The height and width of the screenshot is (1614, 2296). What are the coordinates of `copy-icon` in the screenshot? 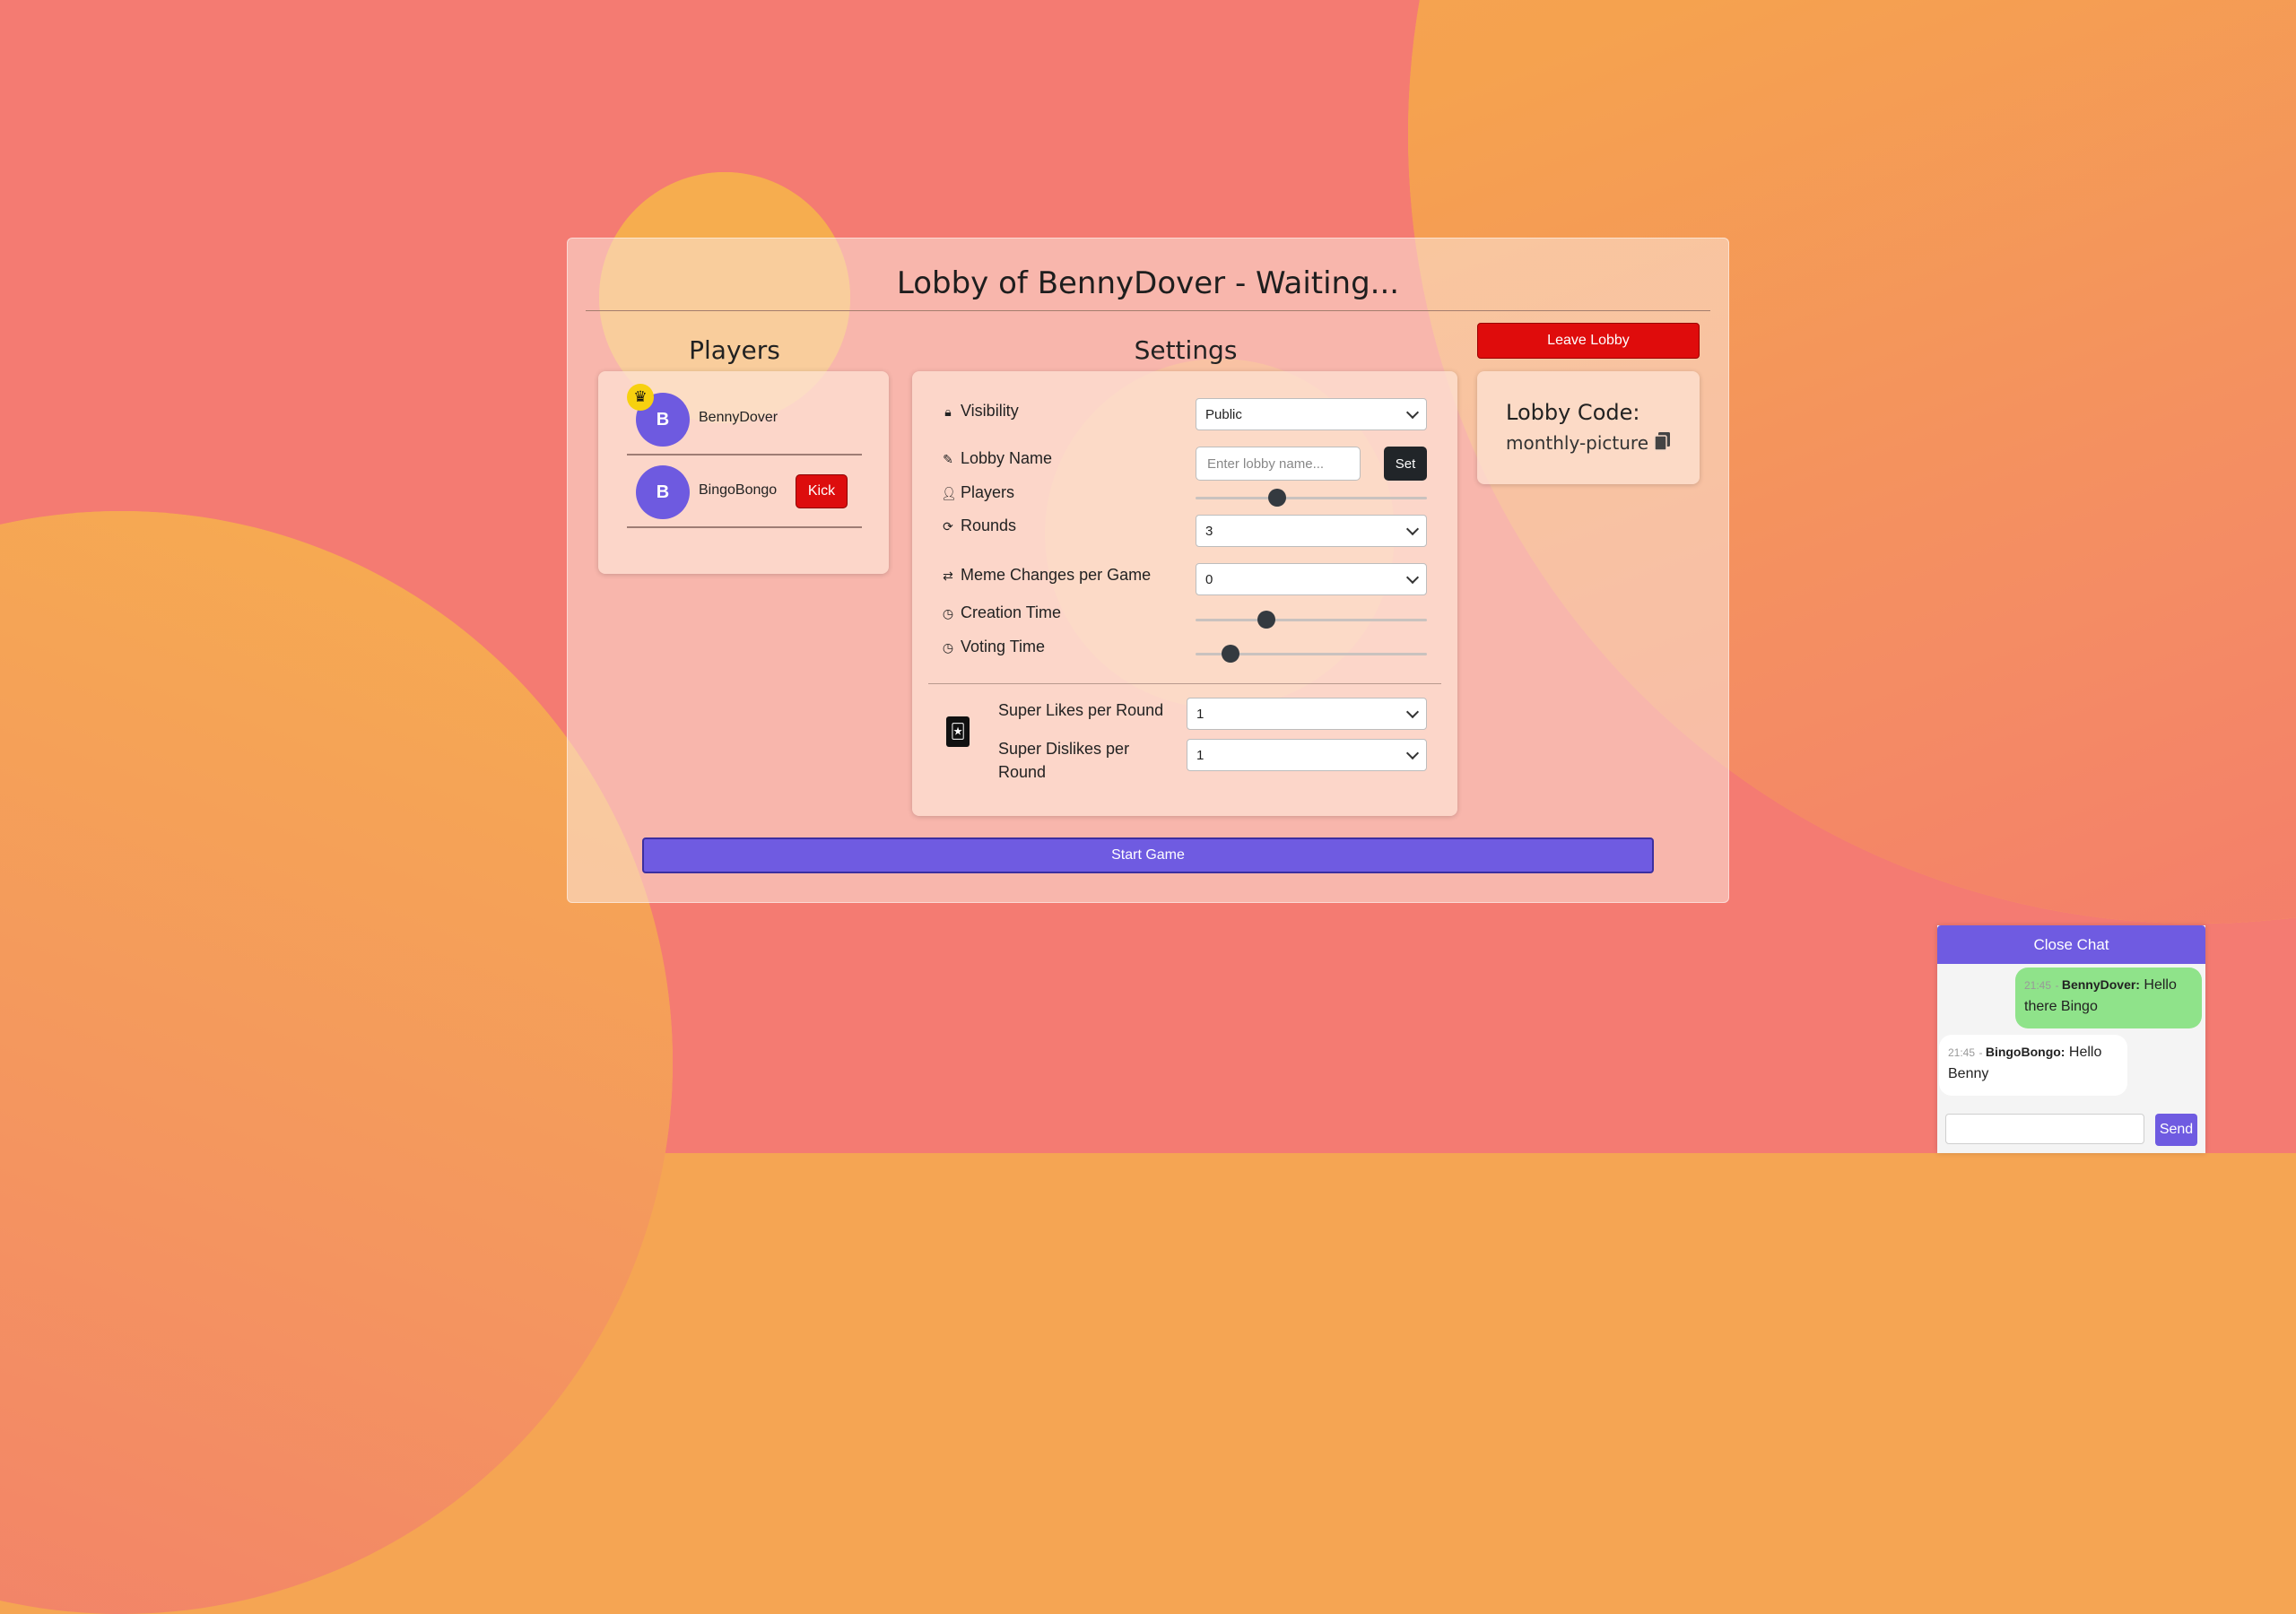 It's located at (1663, 442).